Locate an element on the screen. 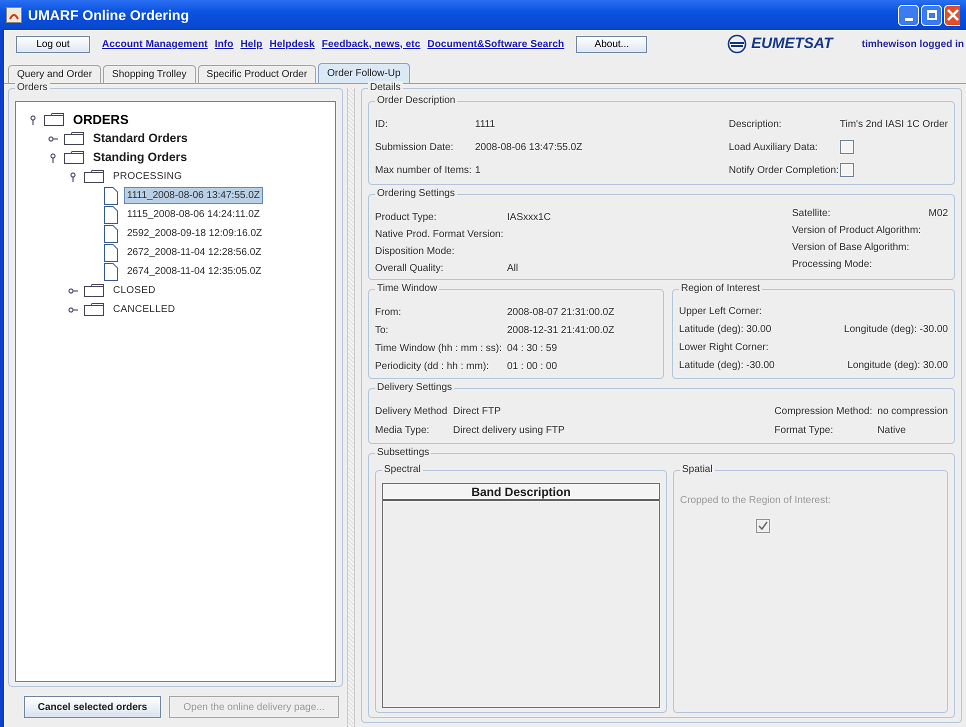 This screenshot has width=966, height=727. tab: Order Follow-Up is located at coordinates (364, 73).